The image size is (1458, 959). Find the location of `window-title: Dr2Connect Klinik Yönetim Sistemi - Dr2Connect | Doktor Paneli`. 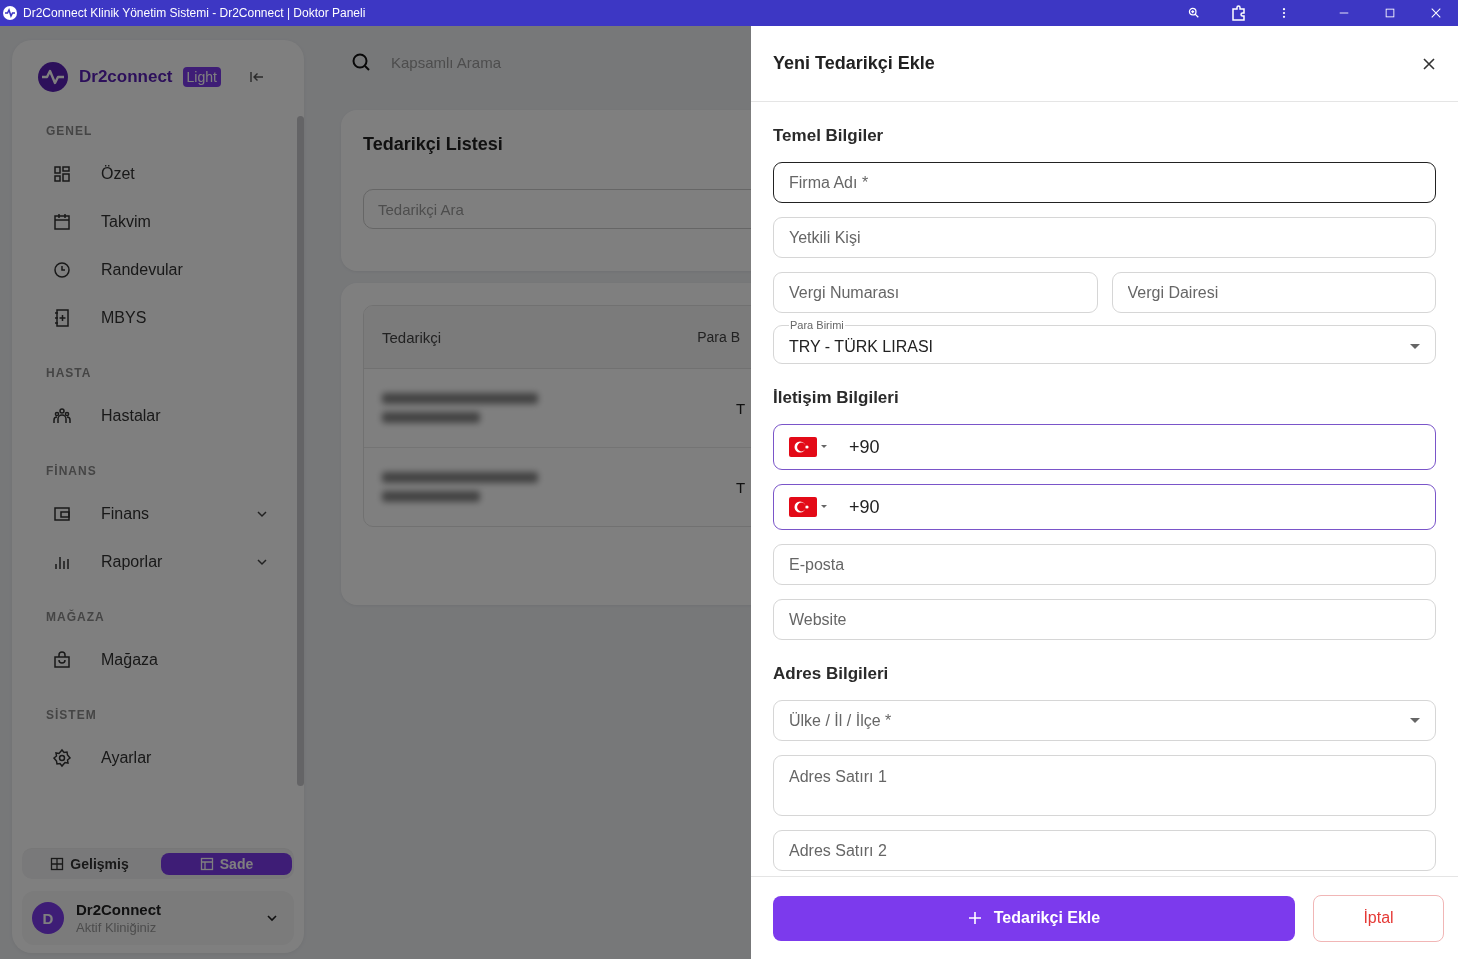

window-title: Dr2Connect Klinik Yönetim Sistemi - Dr2Connect | Doktor Paneli is located at coordinates (194, 13).